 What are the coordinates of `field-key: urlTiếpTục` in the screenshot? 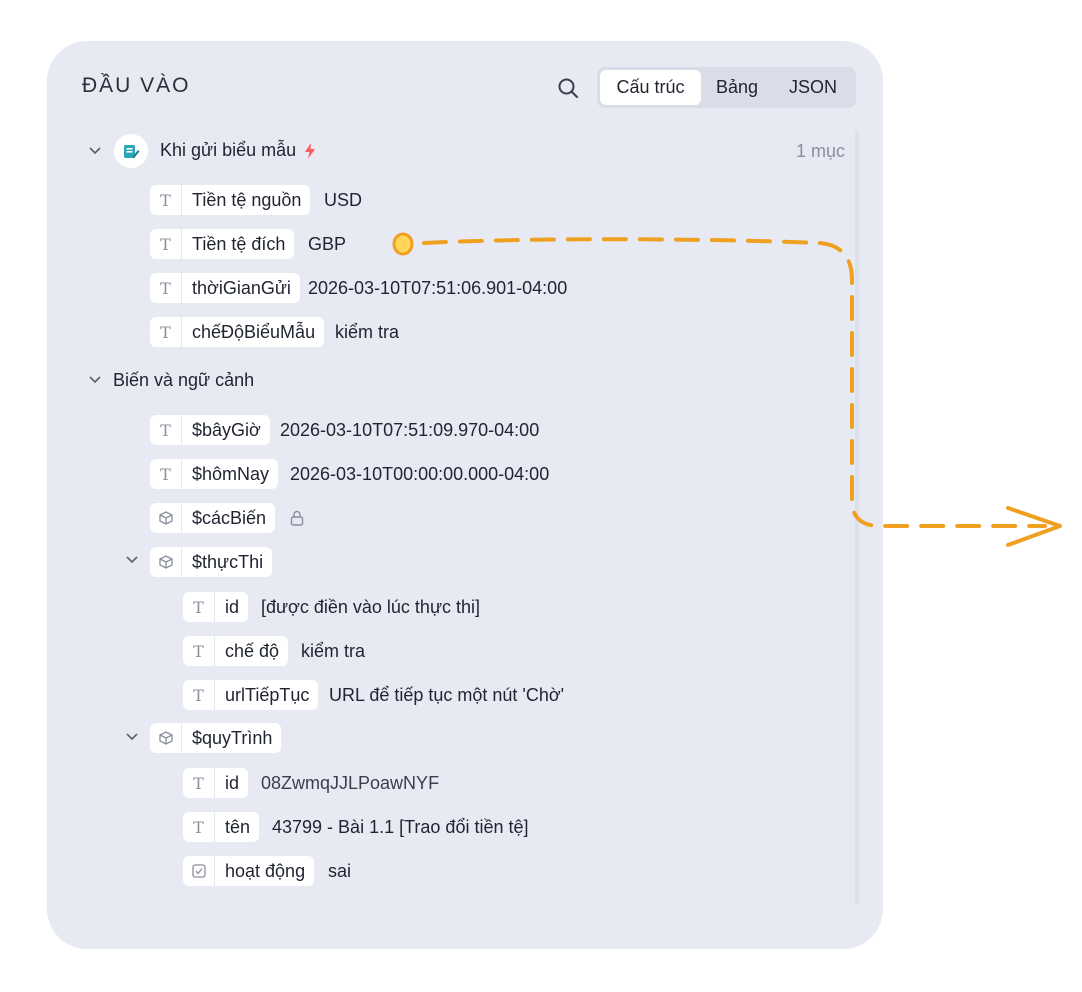 It's located at (267, 694).